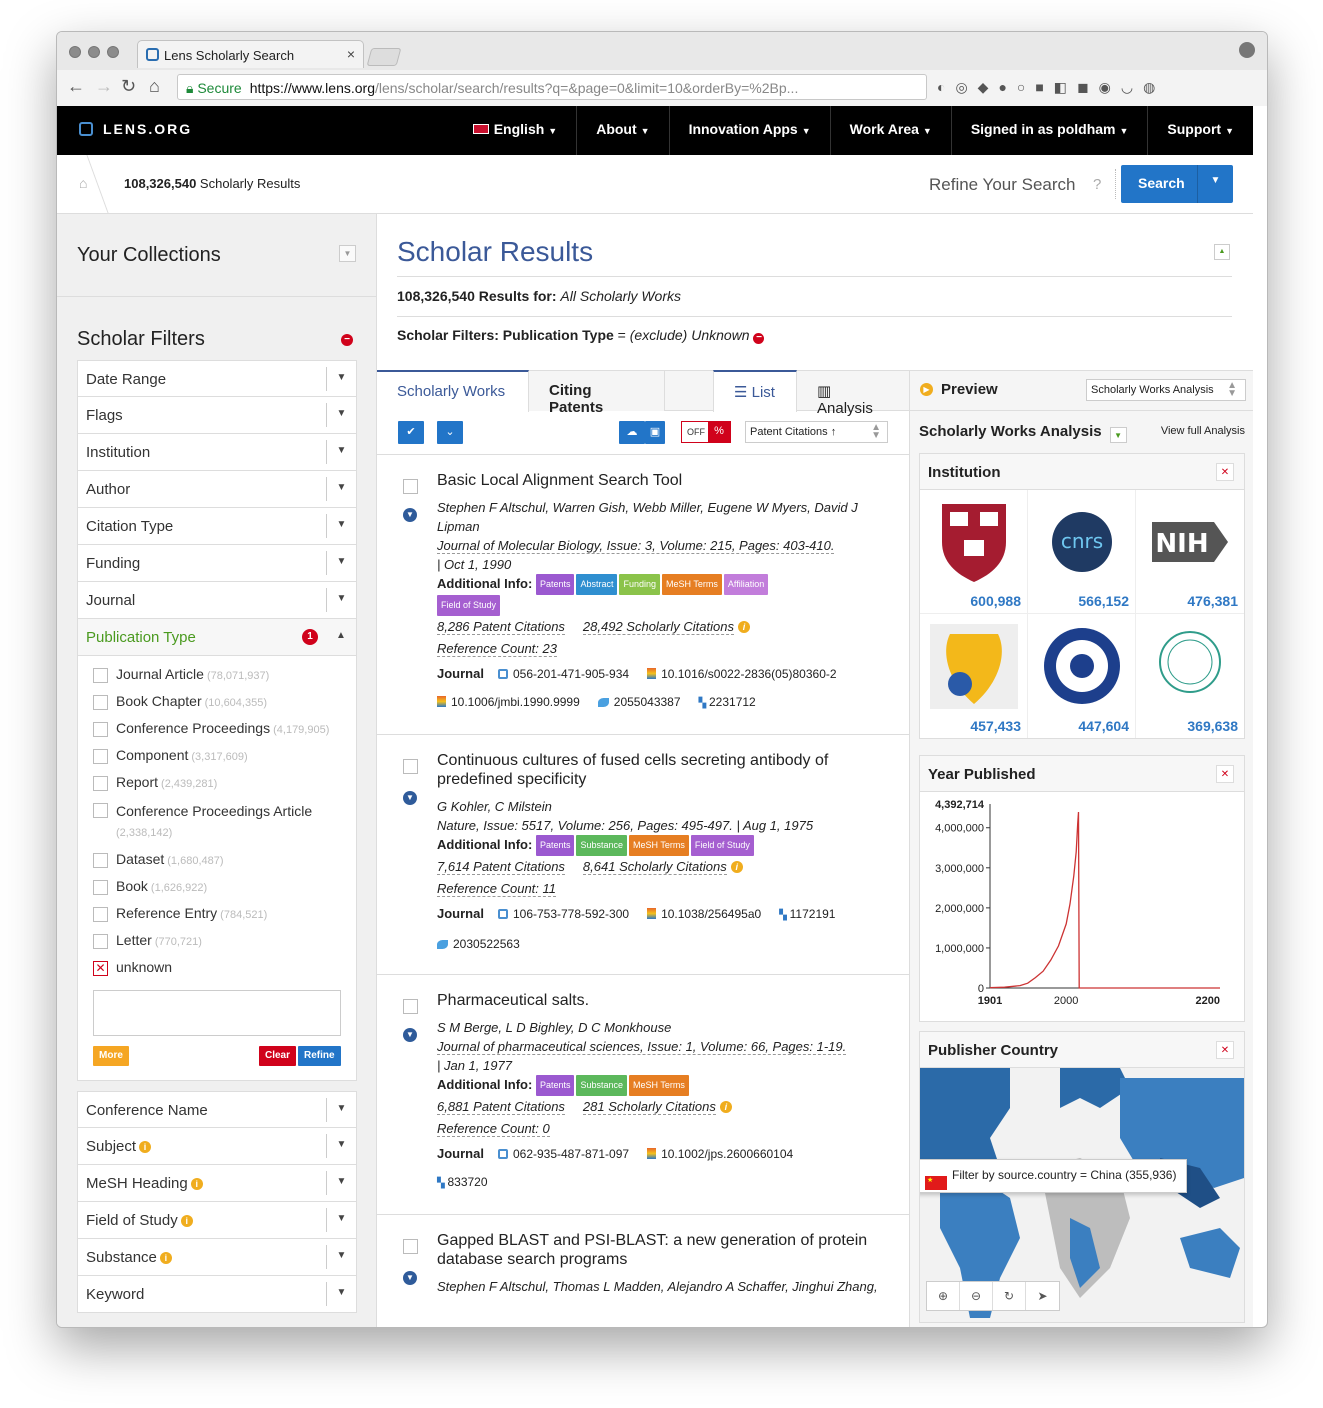  What do you see at coordinates (727, 702) in the screenshot?
I see `pubmed-id: ▚ 2231712` at bounding box center [727, 702].